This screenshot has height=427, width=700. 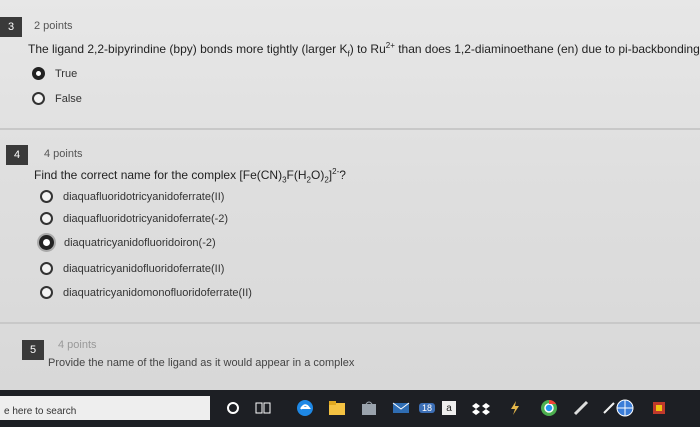 I want to click on game-icon, so click(x=659, y=408).